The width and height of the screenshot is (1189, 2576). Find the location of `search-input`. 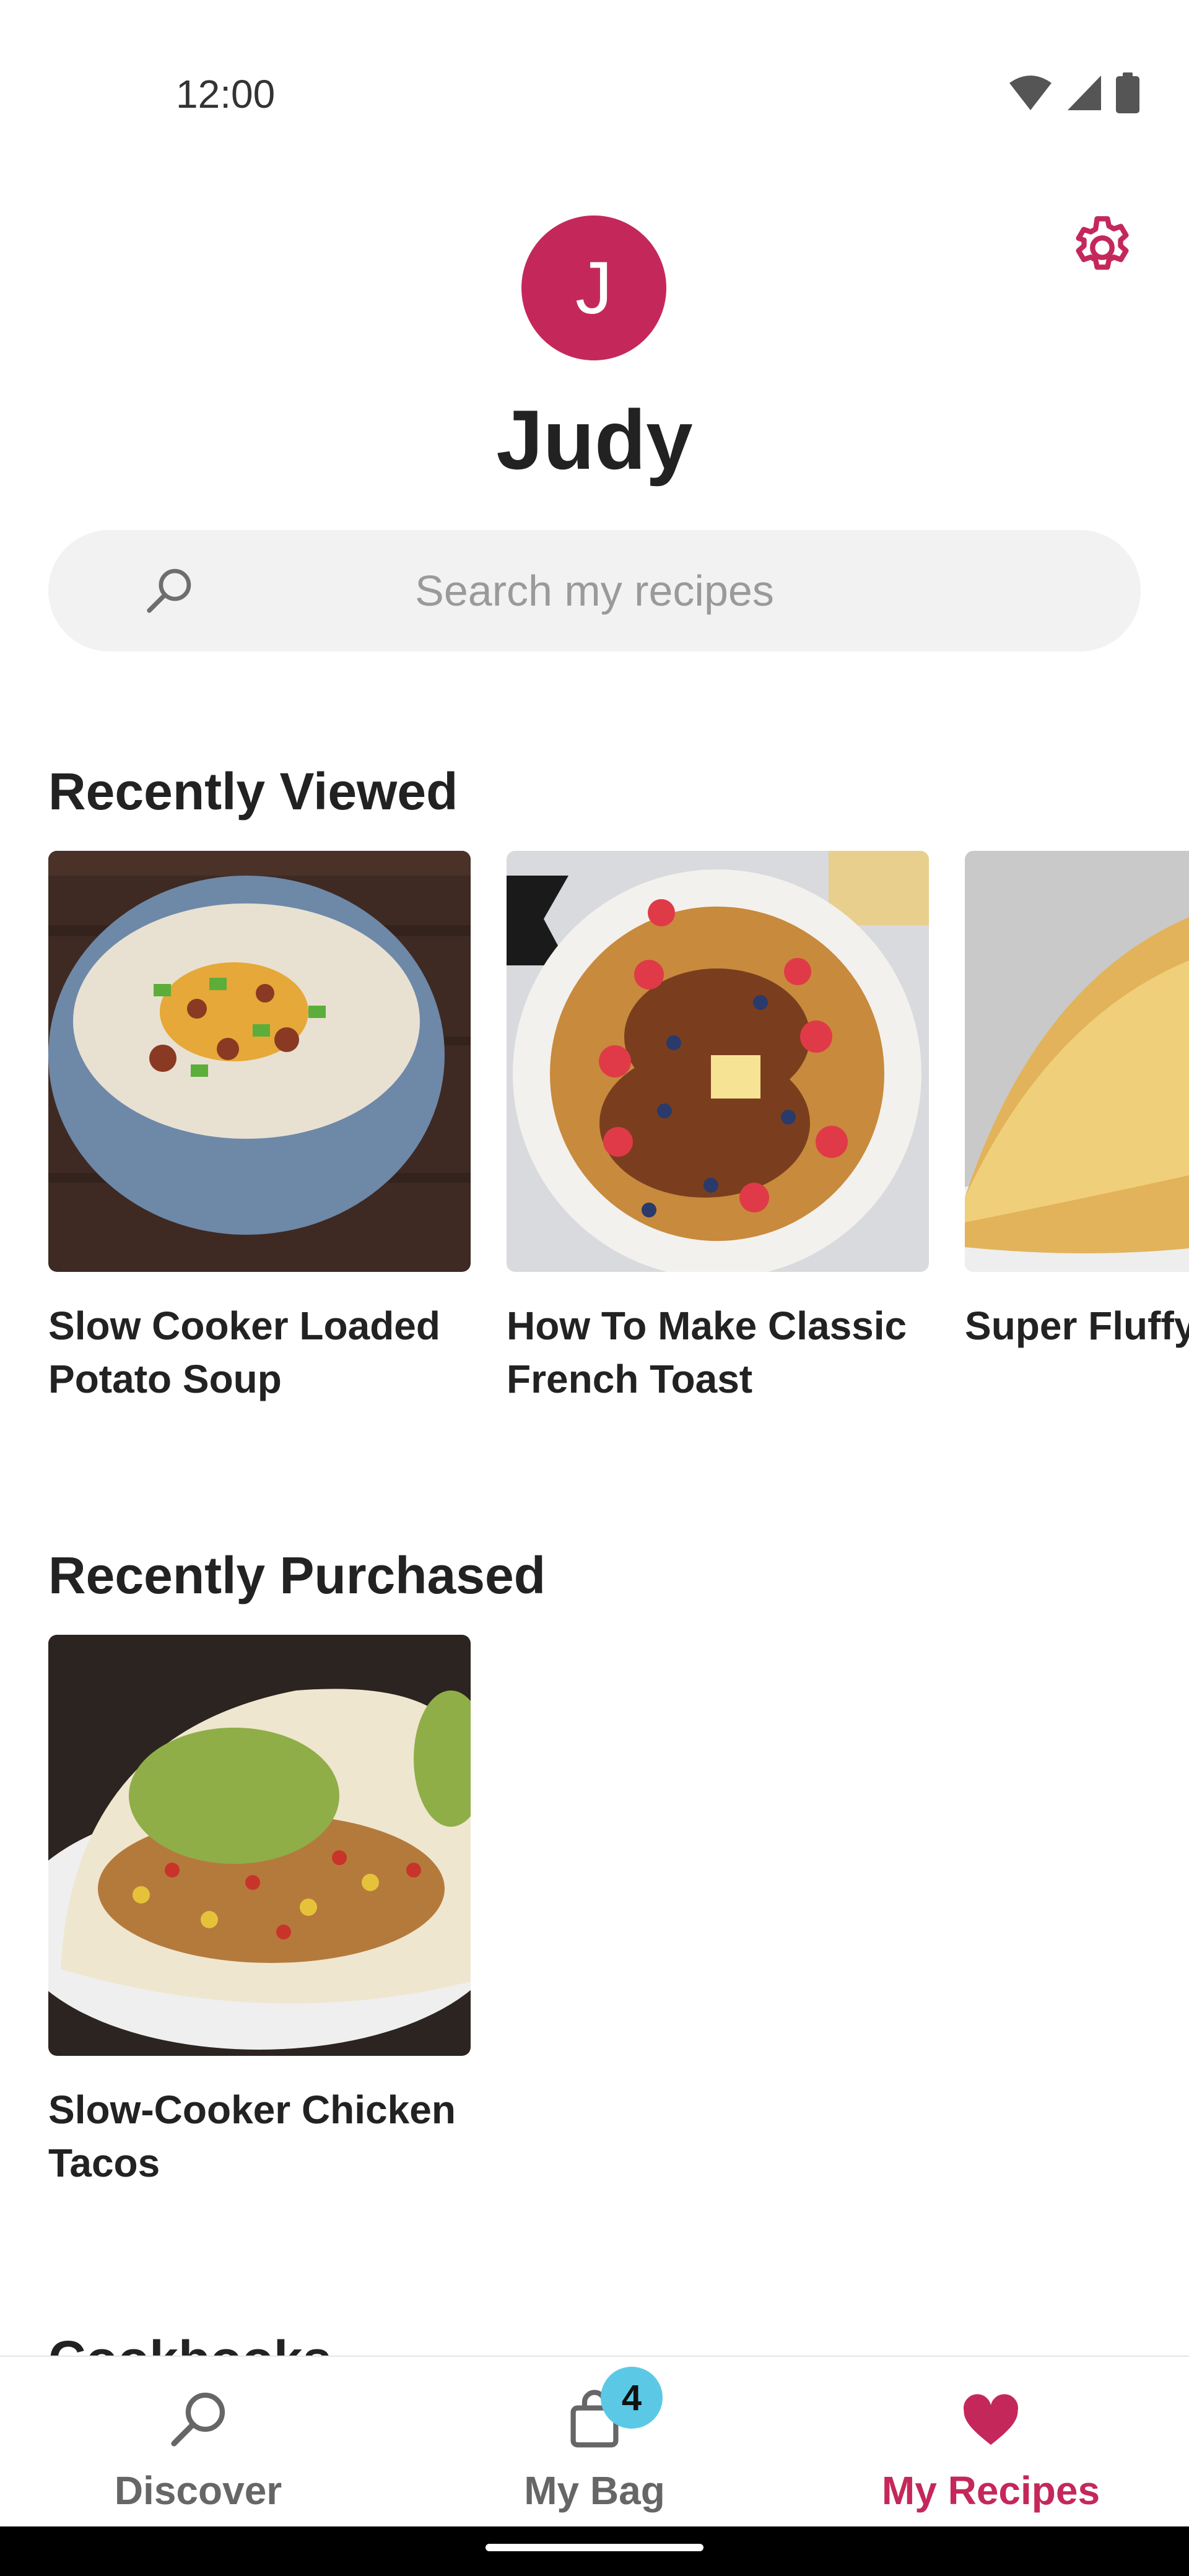

search-input is located at coordinates (594, 590).